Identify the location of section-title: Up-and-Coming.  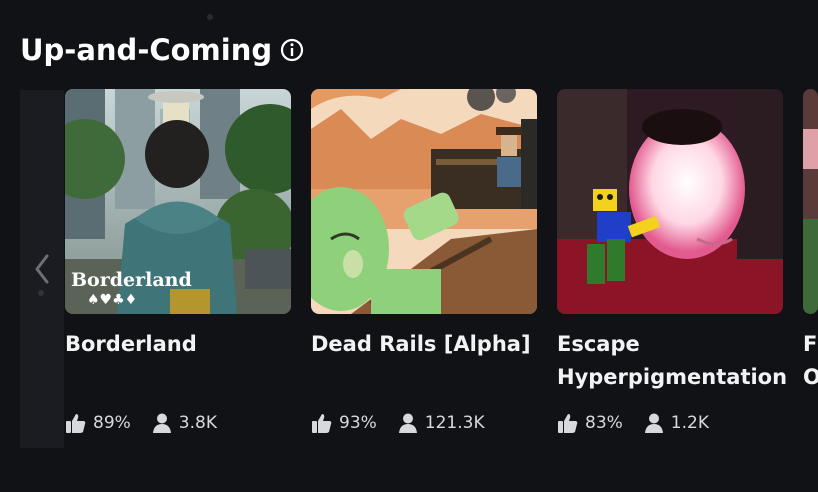
(146, 50).